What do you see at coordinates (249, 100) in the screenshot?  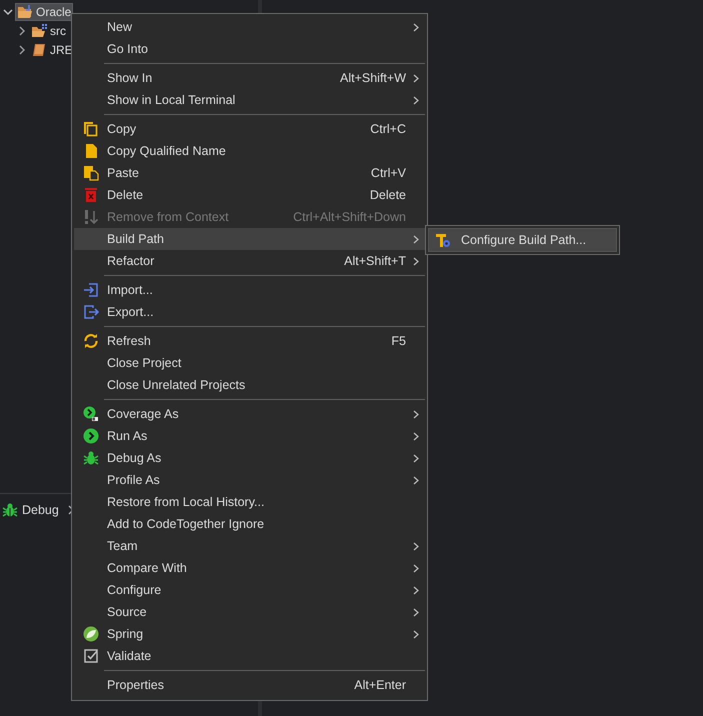 I see `menu-item: Show in Local Terminal` at bounding box center [249, 100].